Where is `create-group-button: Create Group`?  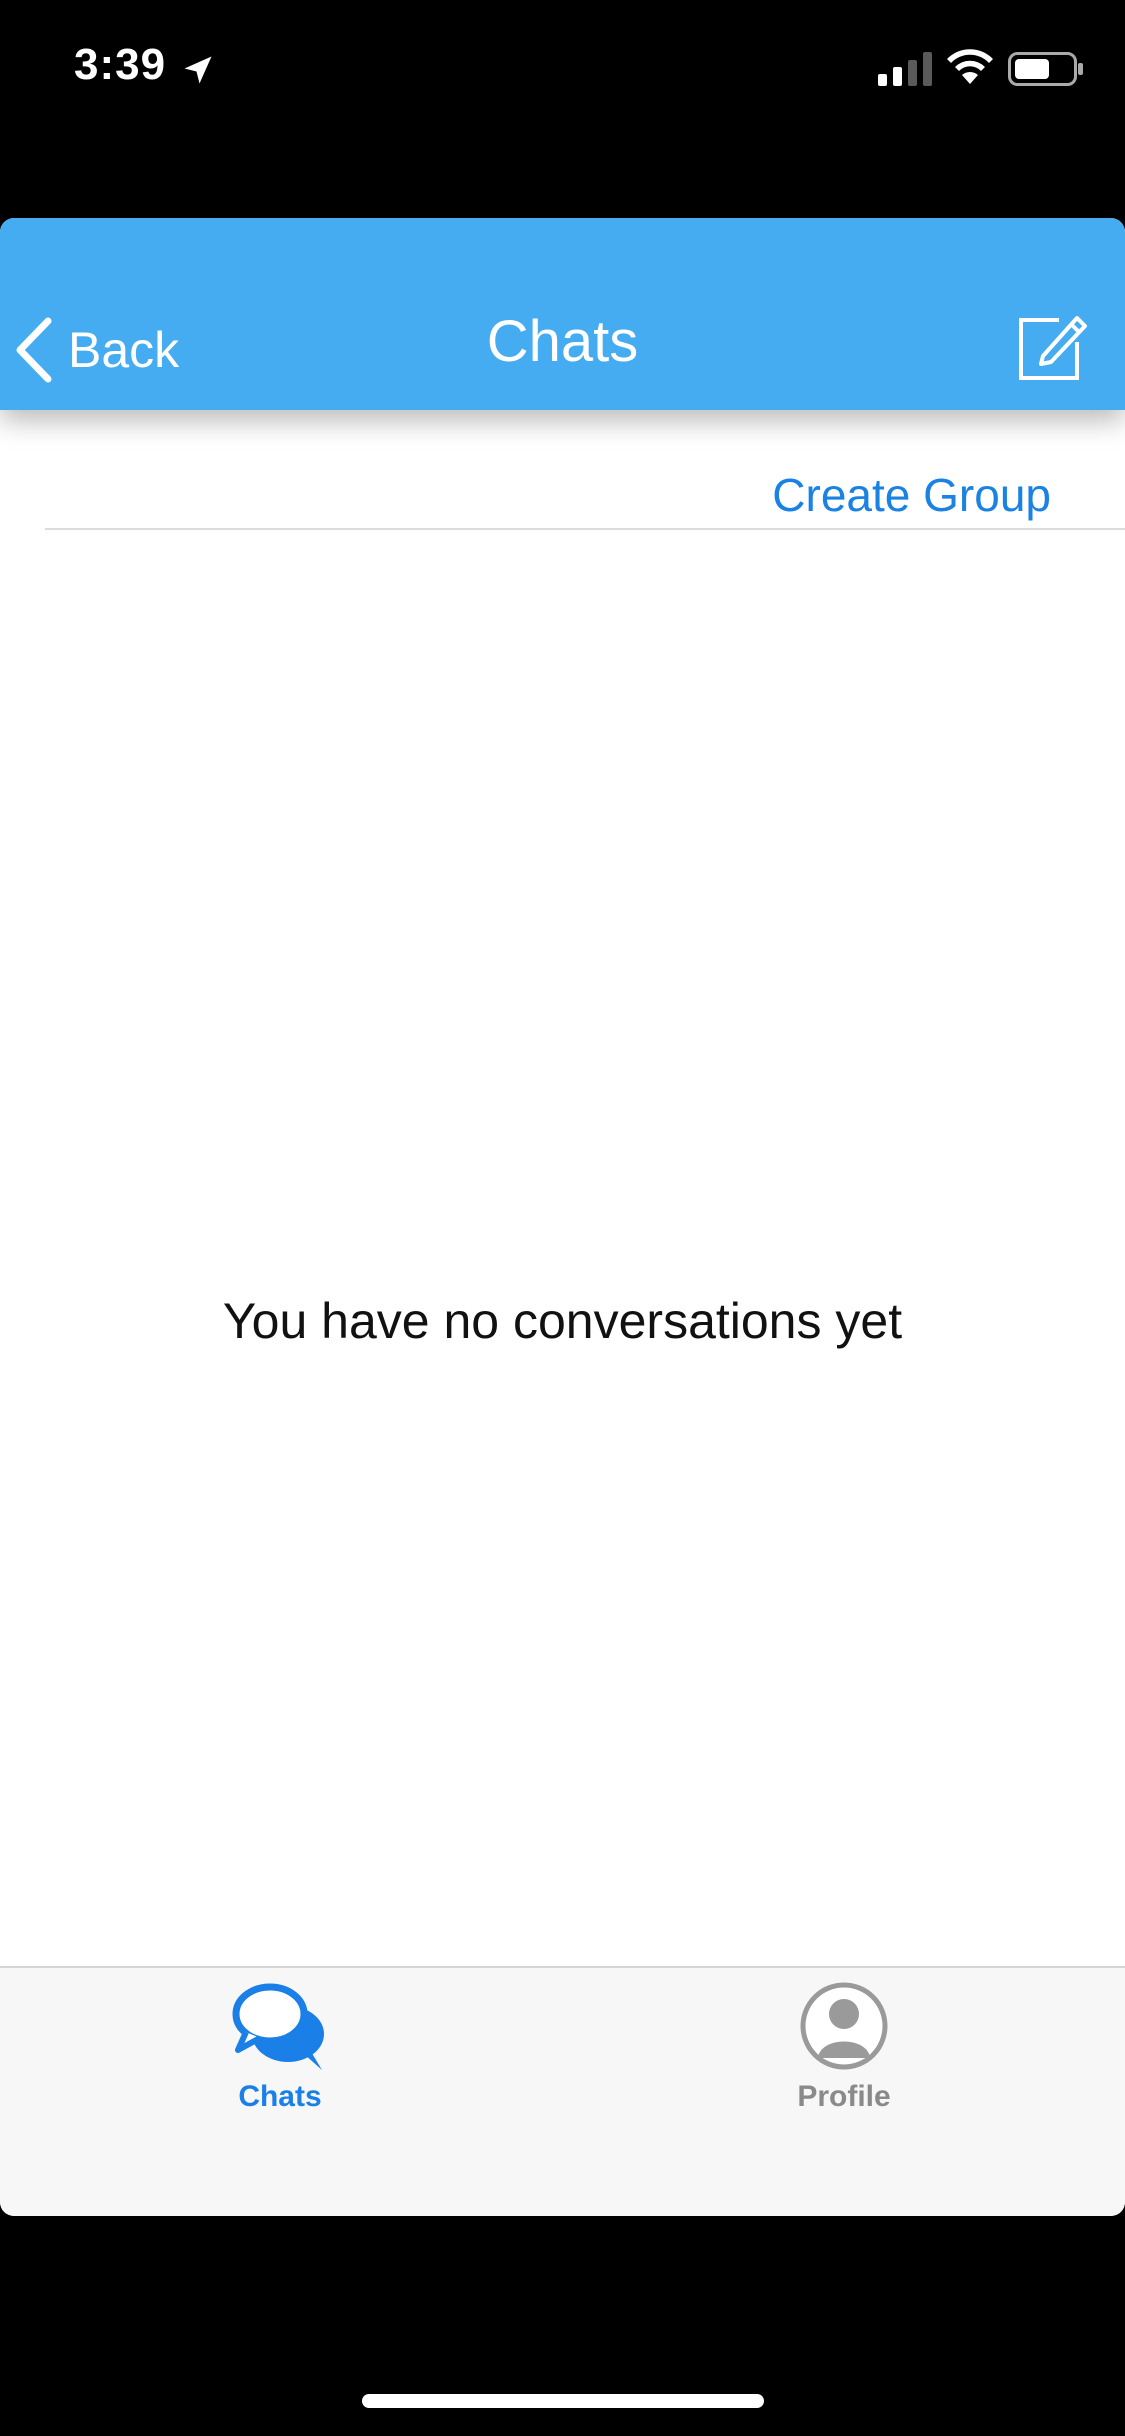 create-group-button: Create Group is located at coordinates (911, 495).